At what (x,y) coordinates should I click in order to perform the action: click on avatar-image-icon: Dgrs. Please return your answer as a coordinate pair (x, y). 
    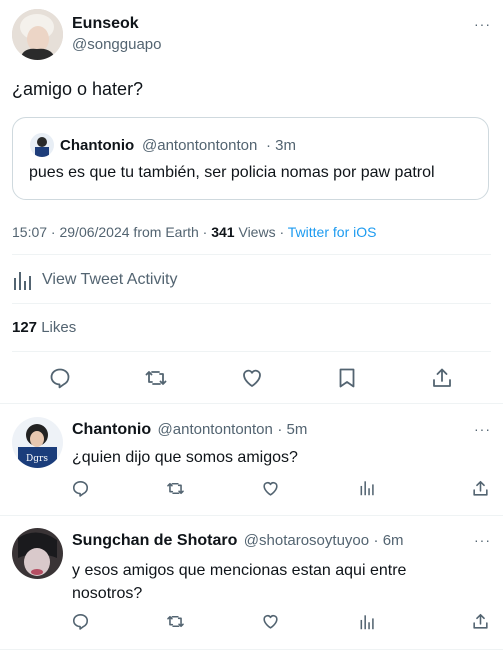
    Looking at the image, I should click on (37, 442).